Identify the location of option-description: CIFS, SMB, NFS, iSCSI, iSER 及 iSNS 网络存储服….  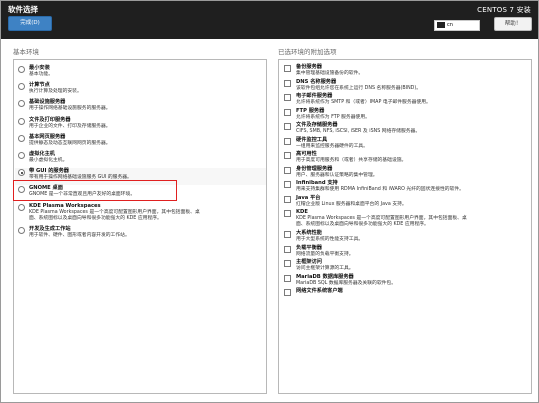
(358, 131).